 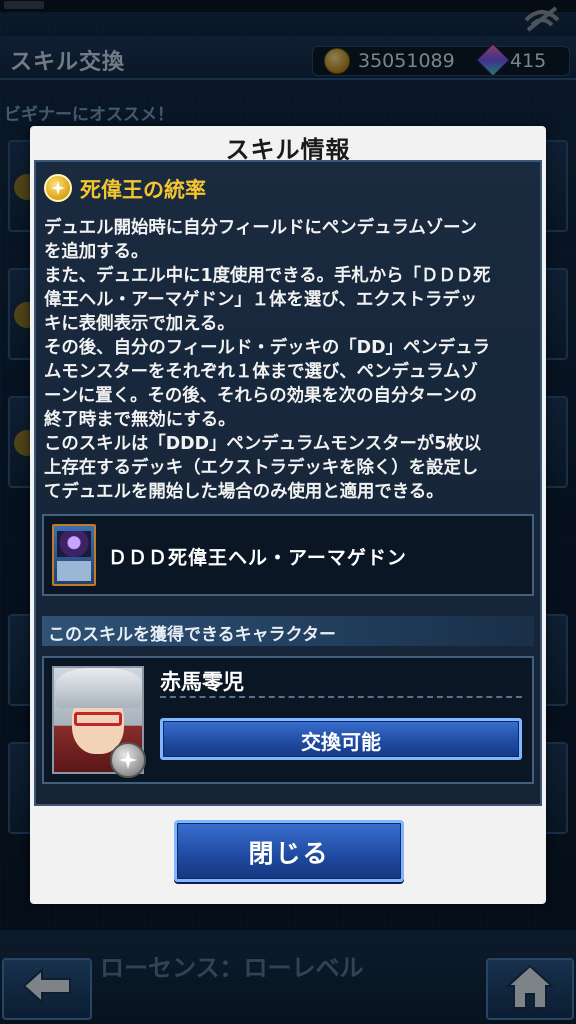 What do you see at coordinates (261, 396) in the screenshot?
I see `description-line: ーンに置く。その後、それらの効果を次の自分ターンの` at bounding box center [261, 396].